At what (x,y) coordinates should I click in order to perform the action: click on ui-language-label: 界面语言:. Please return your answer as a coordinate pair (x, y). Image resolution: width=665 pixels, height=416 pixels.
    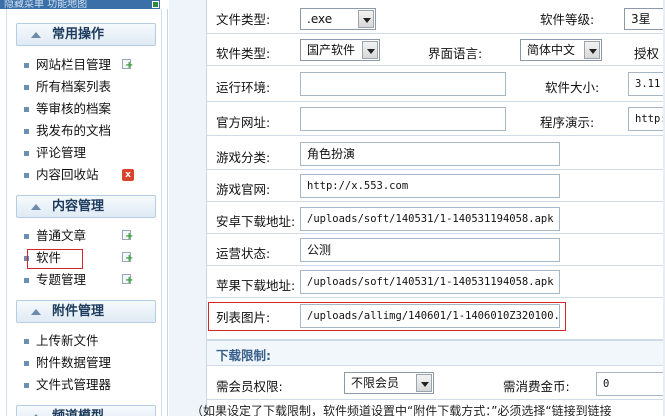
    Looking at the image, I should click on (455, 53).